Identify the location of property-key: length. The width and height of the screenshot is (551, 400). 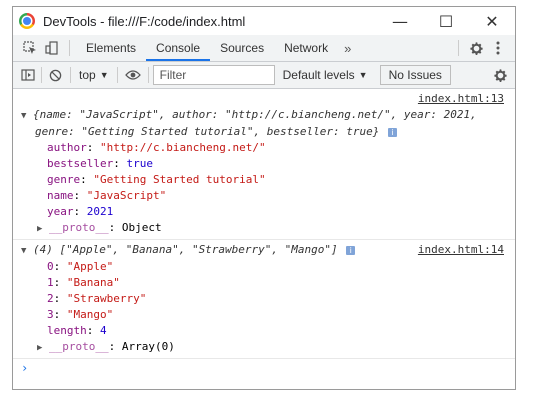
(67, 330).